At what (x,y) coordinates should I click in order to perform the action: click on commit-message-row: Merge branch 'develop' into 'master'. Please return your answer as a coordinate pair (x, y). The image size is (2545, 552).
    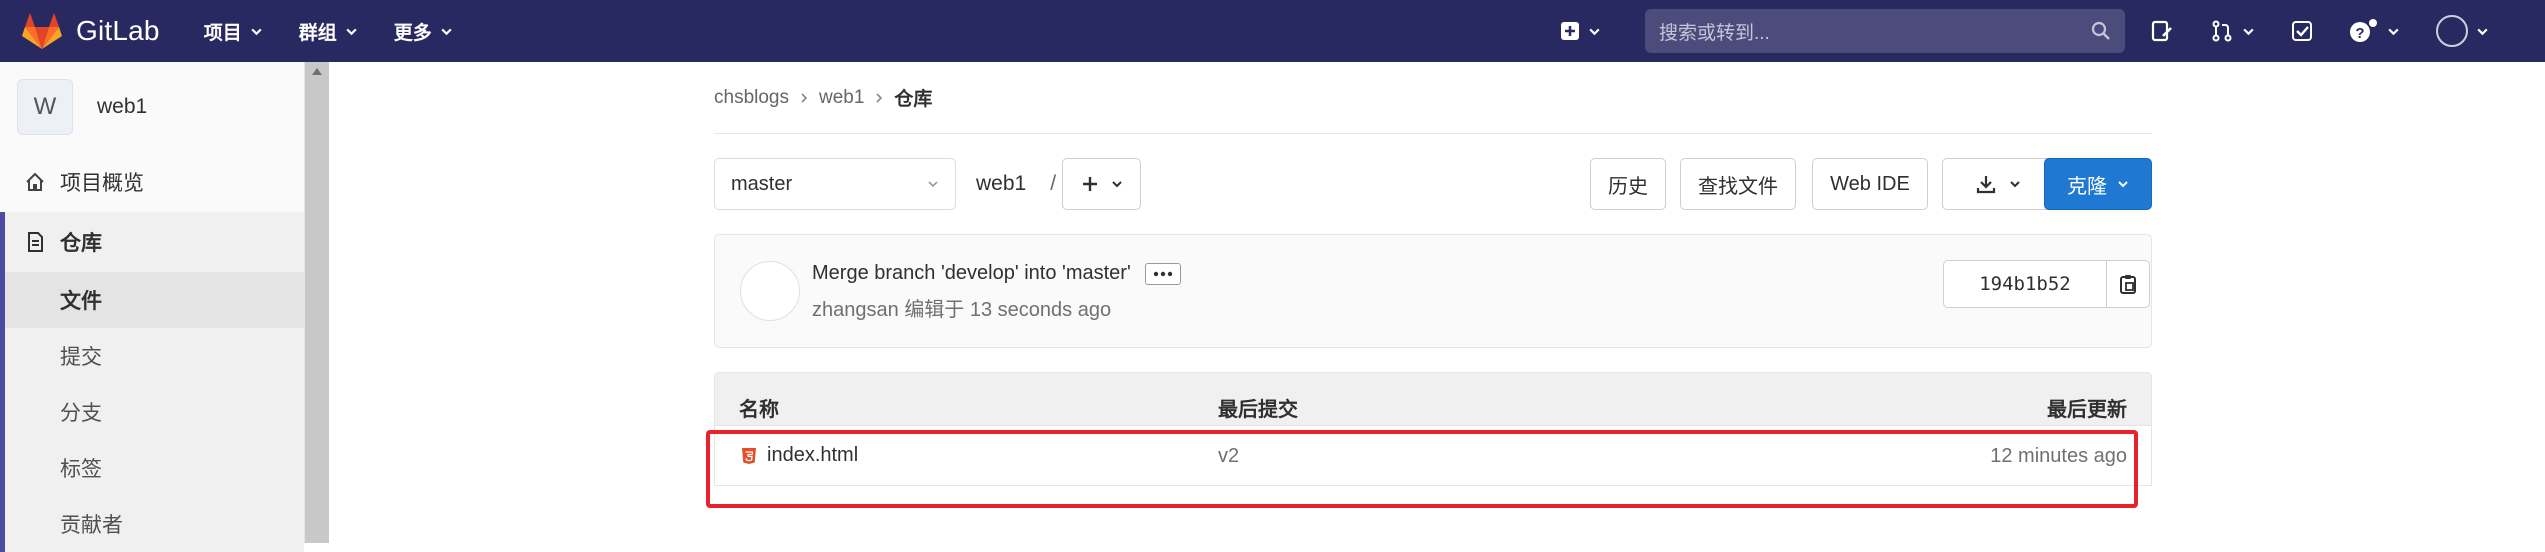
    Looking at the image, I should click on (996, 273).